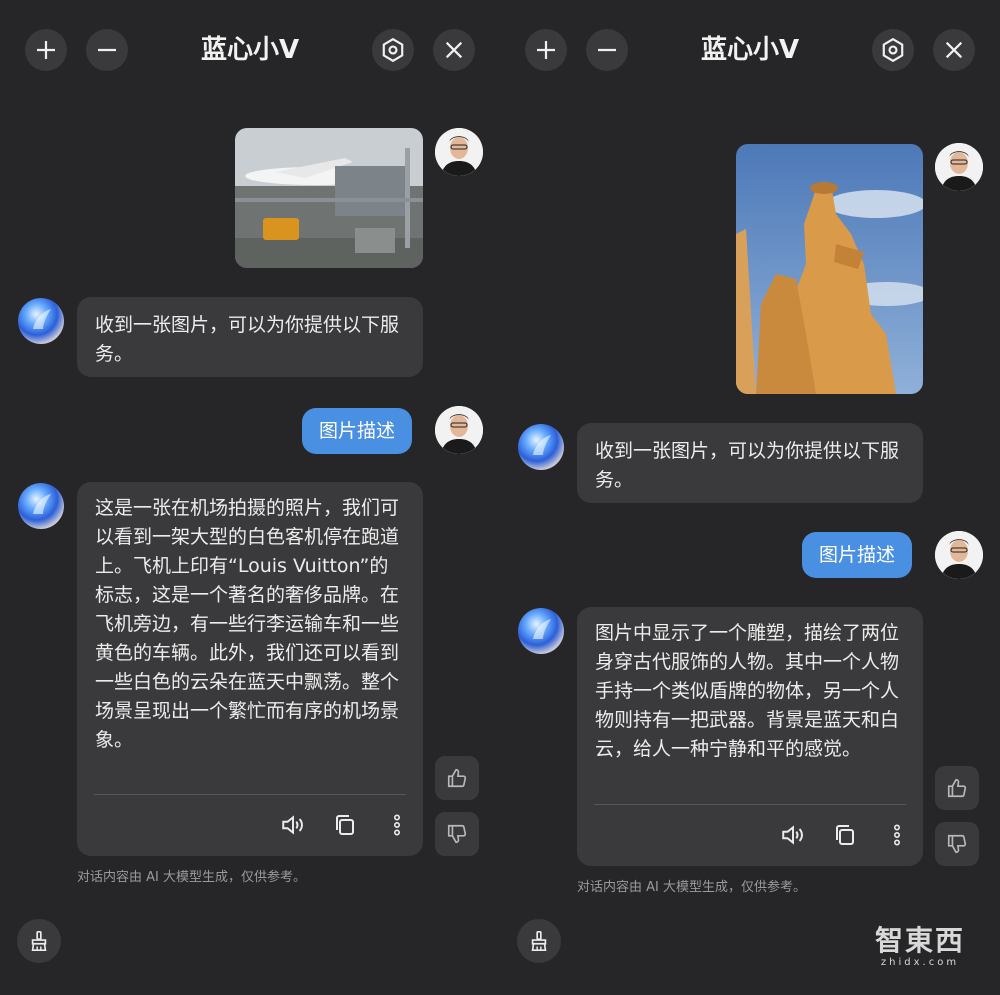 This screenshot has width=1000, height=995. Describe the element at coordinates (919, 940) in the screenshot. I see `watermark-logo-text: 智東西` at that location.